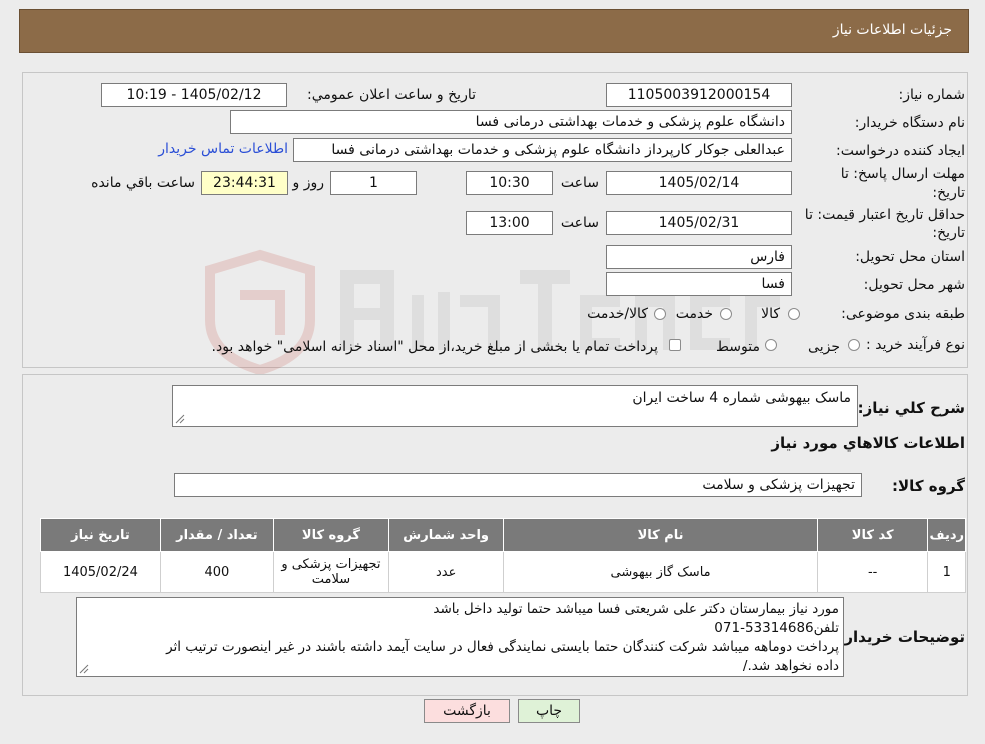 The image size is (985, 744). I want to click on page-header: جزئیات اطلاعات نیاز, so click(494, 31).